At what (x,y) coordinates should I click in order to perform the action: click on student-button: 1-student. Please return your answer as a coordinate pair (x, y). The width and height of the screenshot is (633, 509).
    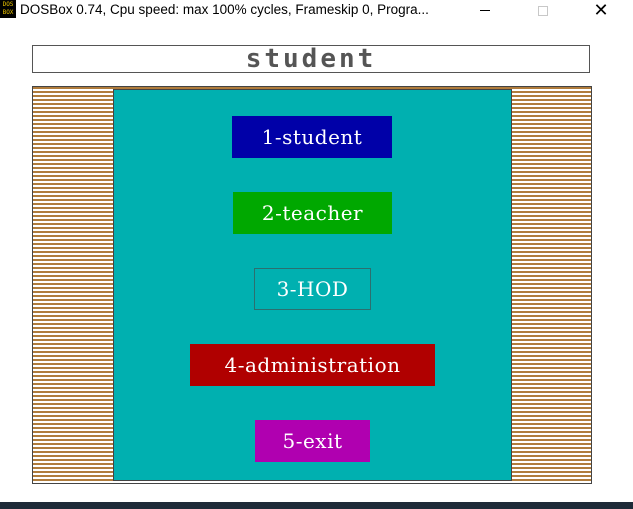
    Looking at the image, I should click on (312, 137).